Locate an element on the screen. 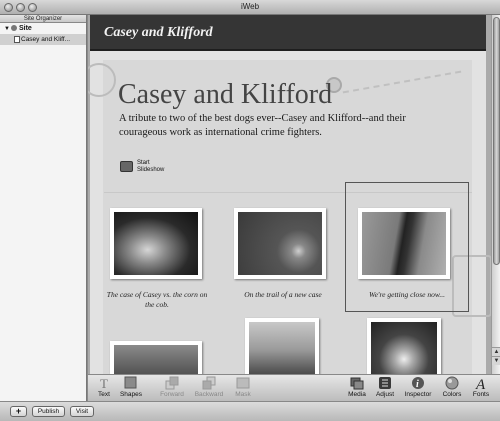 The height and width of the screenshot is (421, 500). photo-on-the-trail is located at coordinates (280, 243).